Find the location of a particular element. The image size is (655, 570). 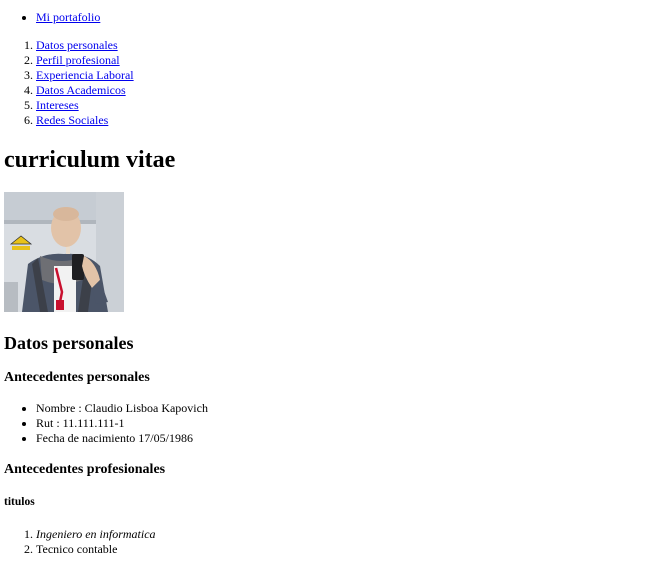

page-title: curriculum vitae is located at coordinates (90, 160).